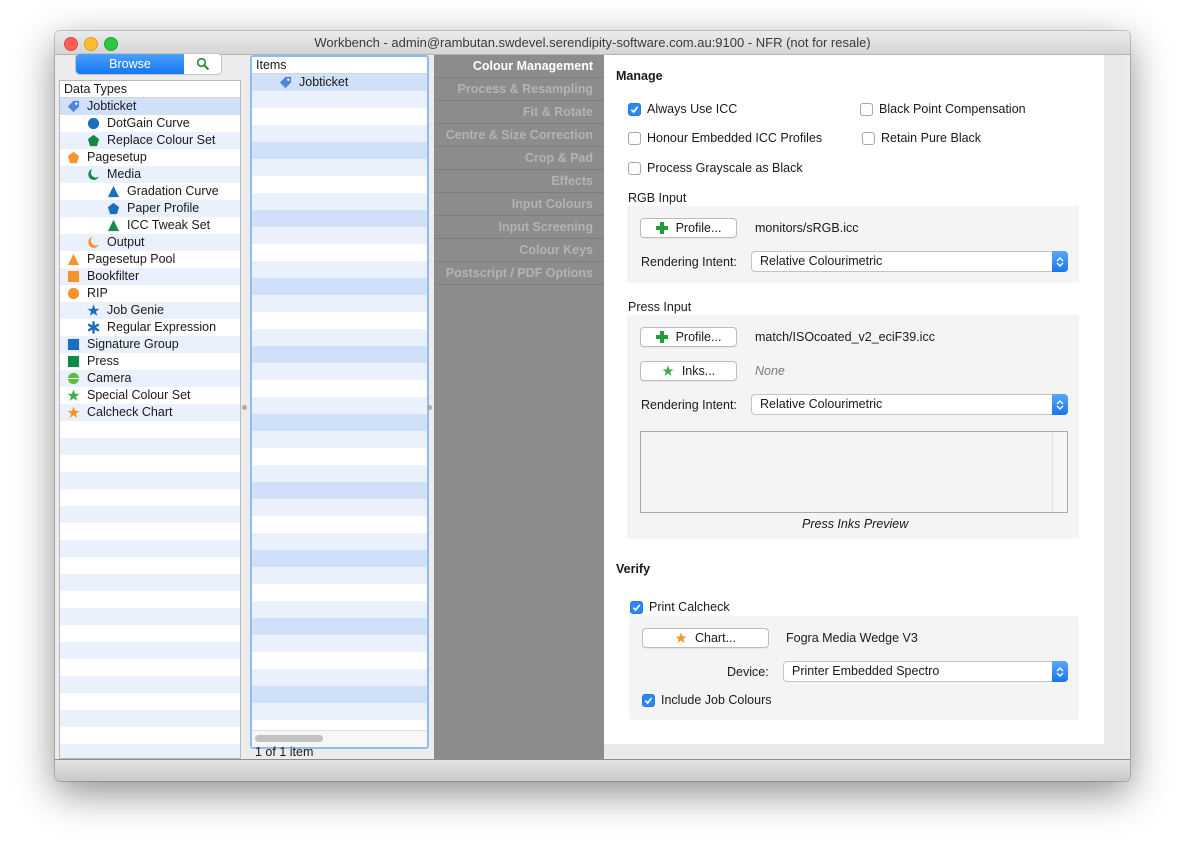 The image size is (1185, 861). Describe the element at coordinates (150, 276) in the screenshot. I see `data-type-item: Bookfilter` at that location.